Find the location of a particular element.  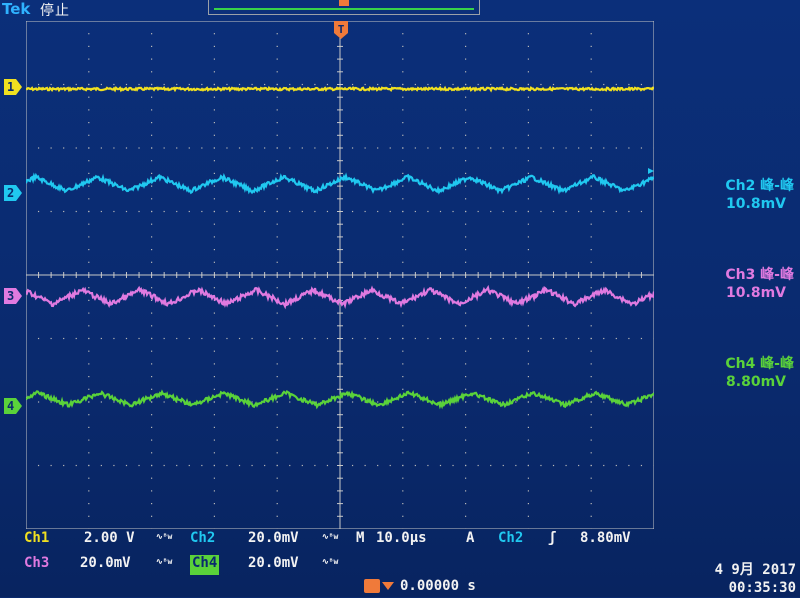

ch2-scale: 20.0mV is located at coordinates (273, 540).